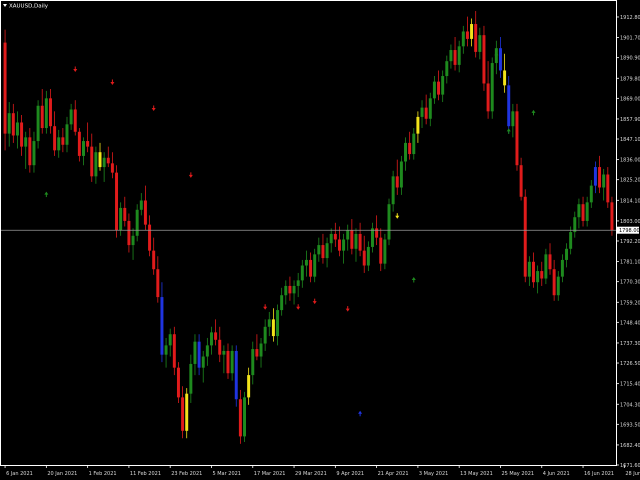 The width and height of the screenshot is (640, 480). What do you see at coordinates (433, 474) in the screenshot?
I see `x-tick-label: 3 May 2021` at bounding box center [433, 474].